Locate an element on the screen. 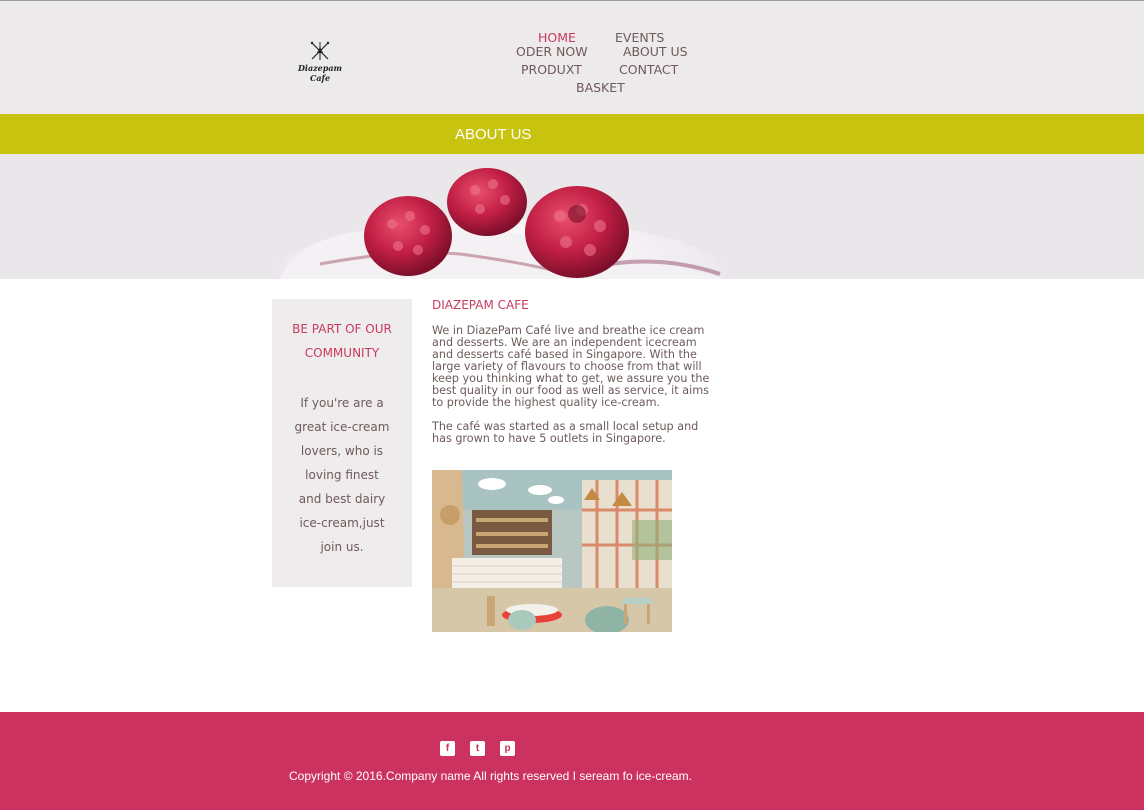 The width and height of the screenshot is (1144, 810). sidebar-text-line: join us. is located at coordinates (342, 547).